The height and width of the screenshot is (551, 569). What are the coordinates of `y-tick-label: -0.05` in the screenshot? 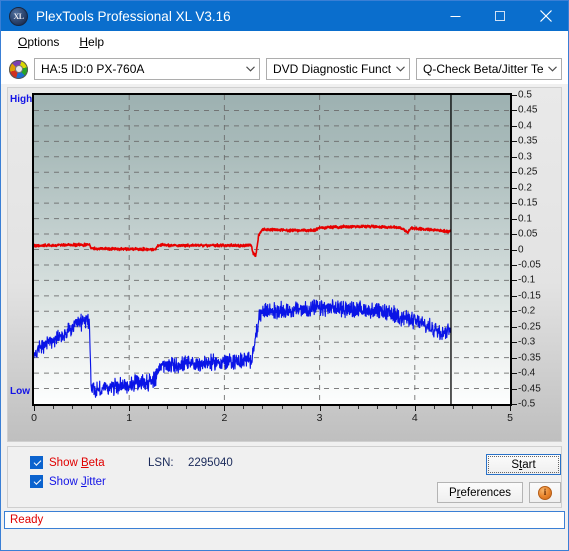 It's located at (529, 265).